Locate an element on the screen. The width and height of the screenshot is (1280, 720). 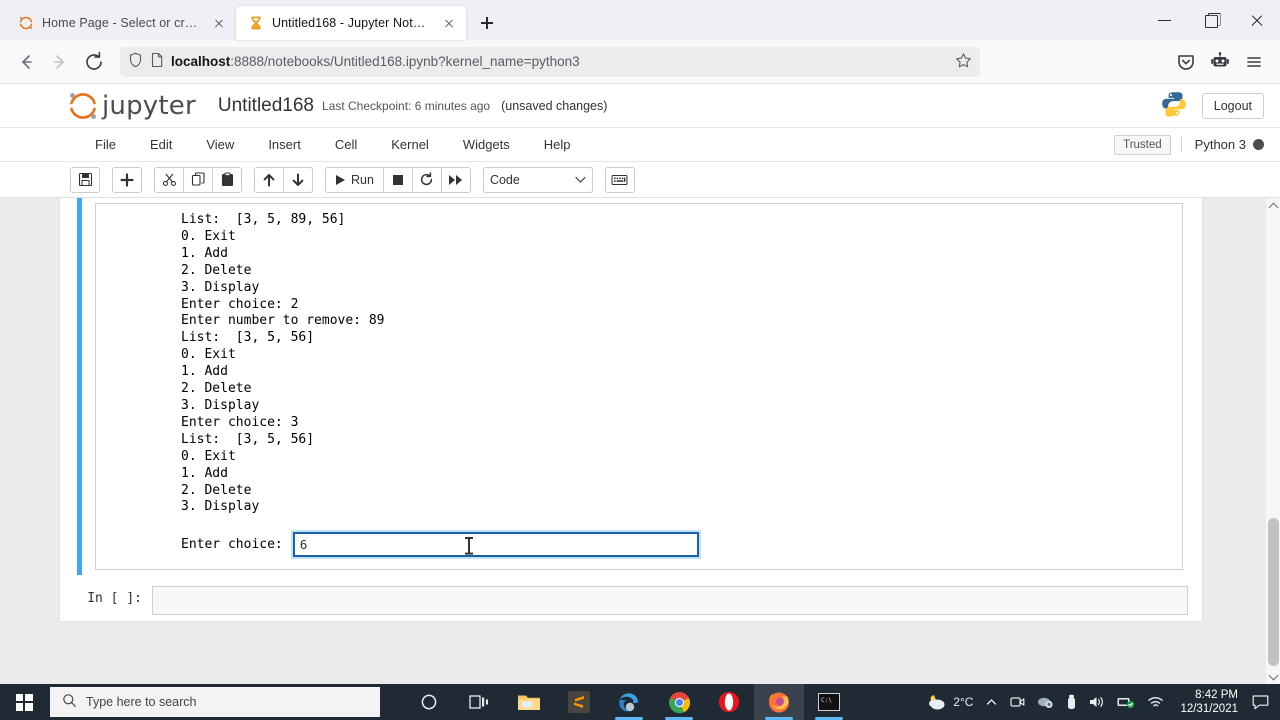
save-icon is located at coordinates (85, 179).